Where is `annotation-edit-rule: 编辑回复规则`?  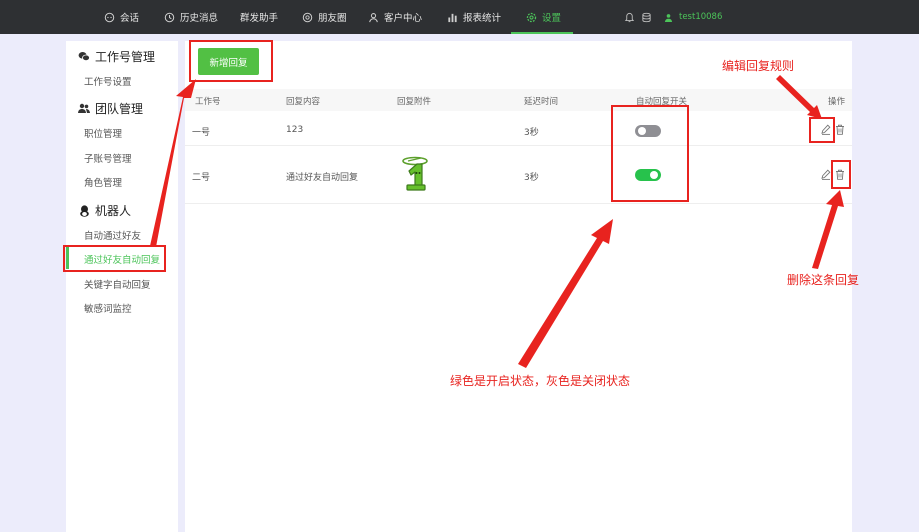
annotation-edit-rule: 编辑回复规则 is located at coordinates (758, 66).